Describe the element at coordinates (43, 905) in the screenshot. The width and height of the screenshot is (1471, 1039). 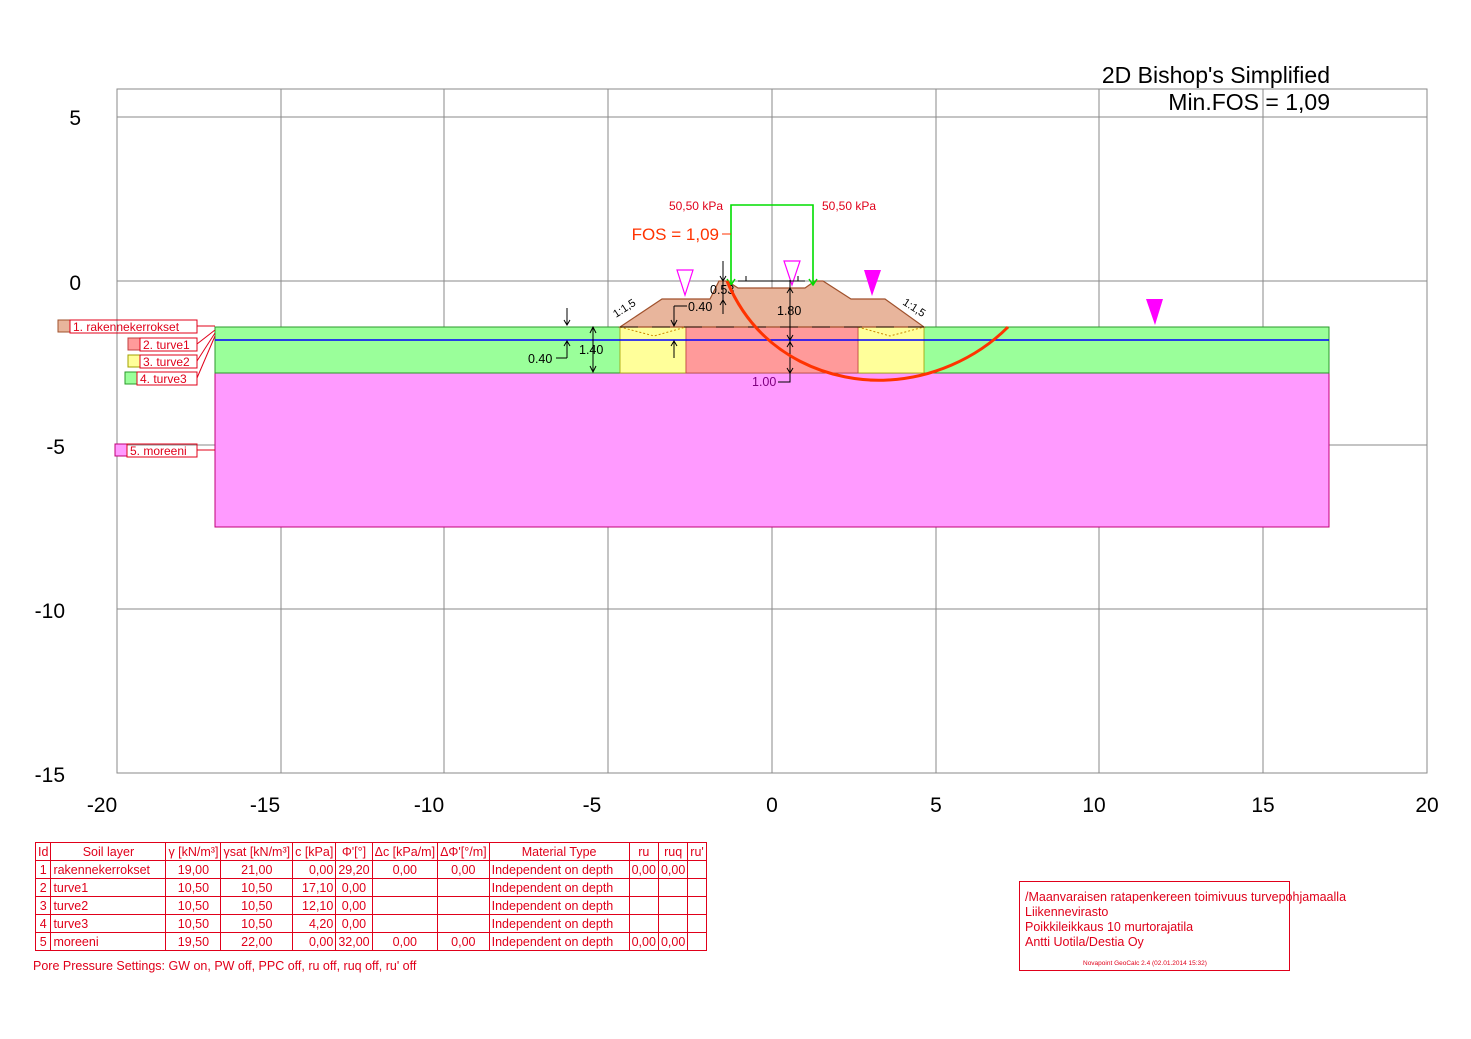
I see `cell-id: 3` at that location.